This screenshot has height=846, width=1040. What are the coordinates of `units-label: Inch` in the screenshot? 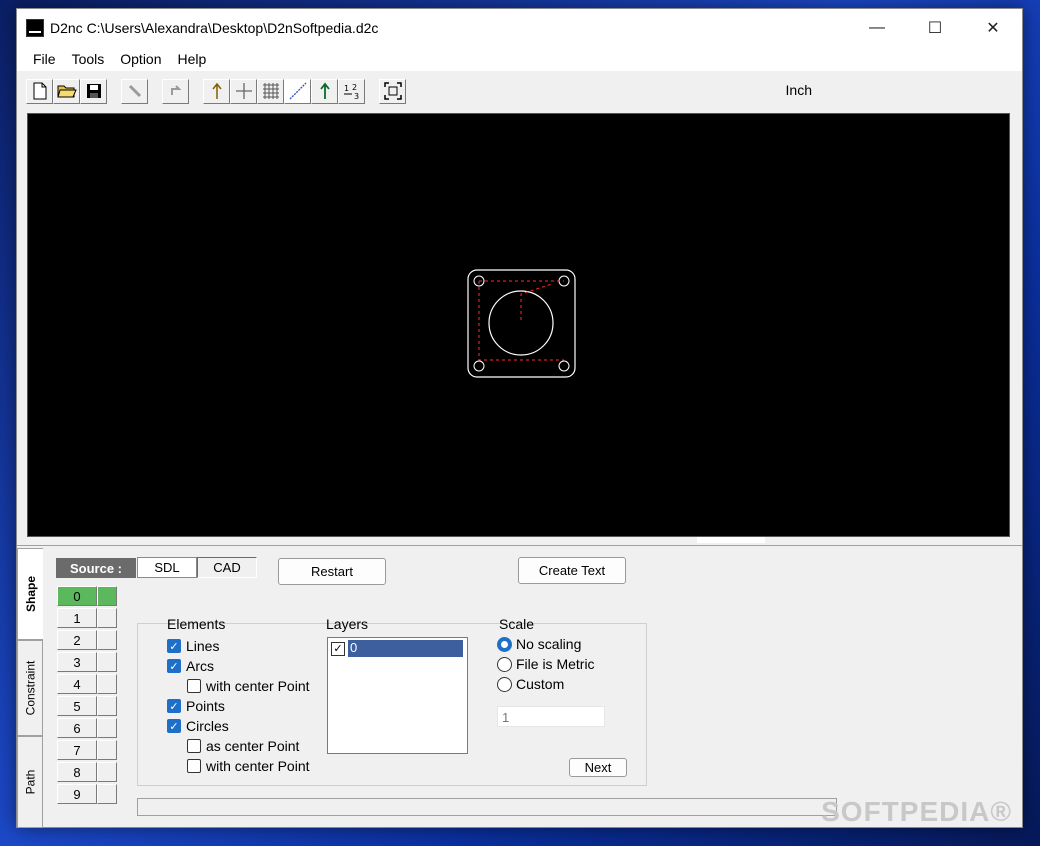 It's located at (798, 90).